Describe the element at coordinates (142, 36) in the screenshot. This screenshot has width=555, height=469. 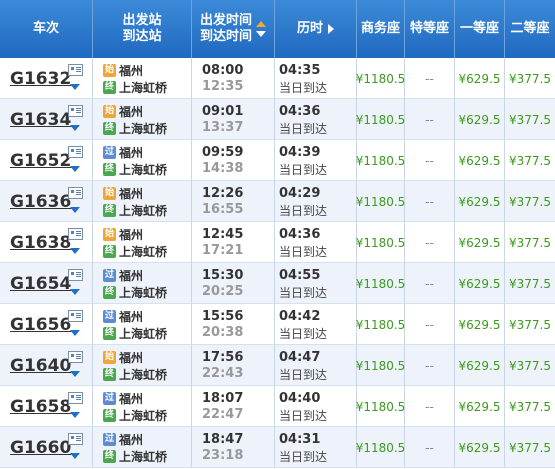
I see `header-to-label: 到达站` at that location.